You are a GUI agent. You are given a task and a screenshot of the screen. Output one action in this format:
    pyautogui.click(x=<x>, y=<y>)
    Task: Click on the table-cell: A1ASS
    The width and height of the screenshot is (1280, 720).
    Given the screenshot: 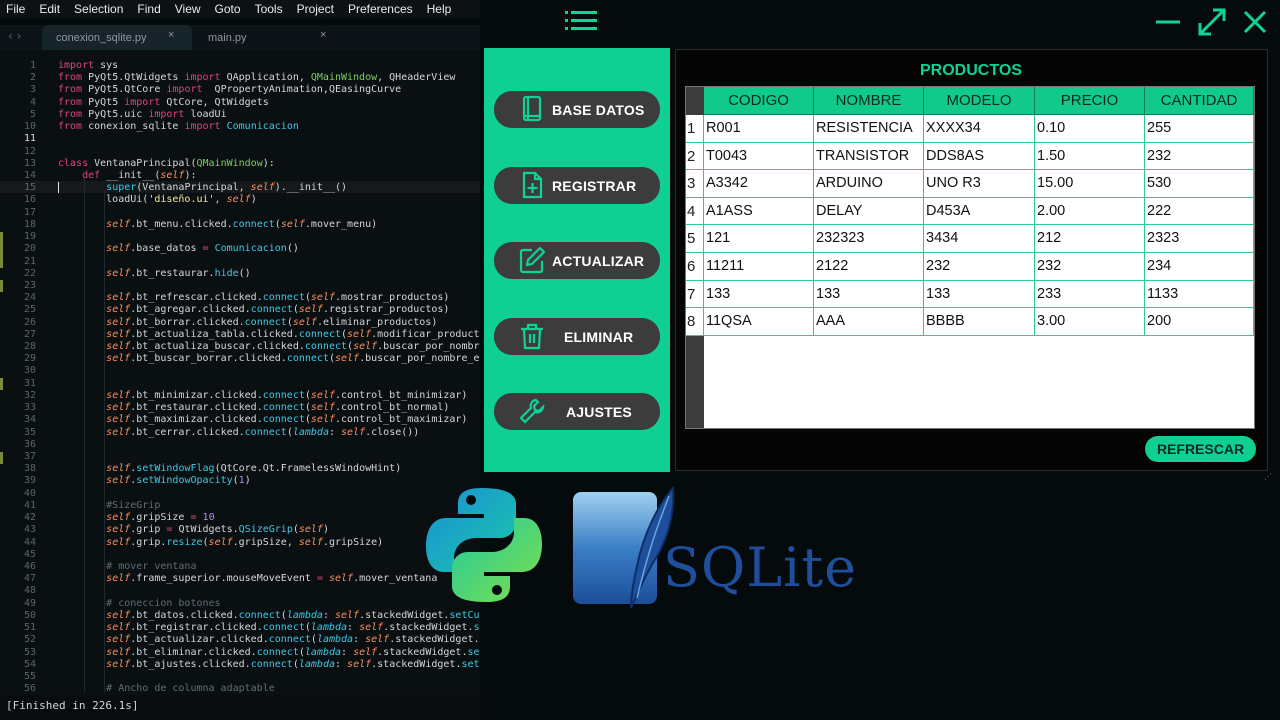 What is the action you would take?
    pyautogui.click(x=759, y=211)
    